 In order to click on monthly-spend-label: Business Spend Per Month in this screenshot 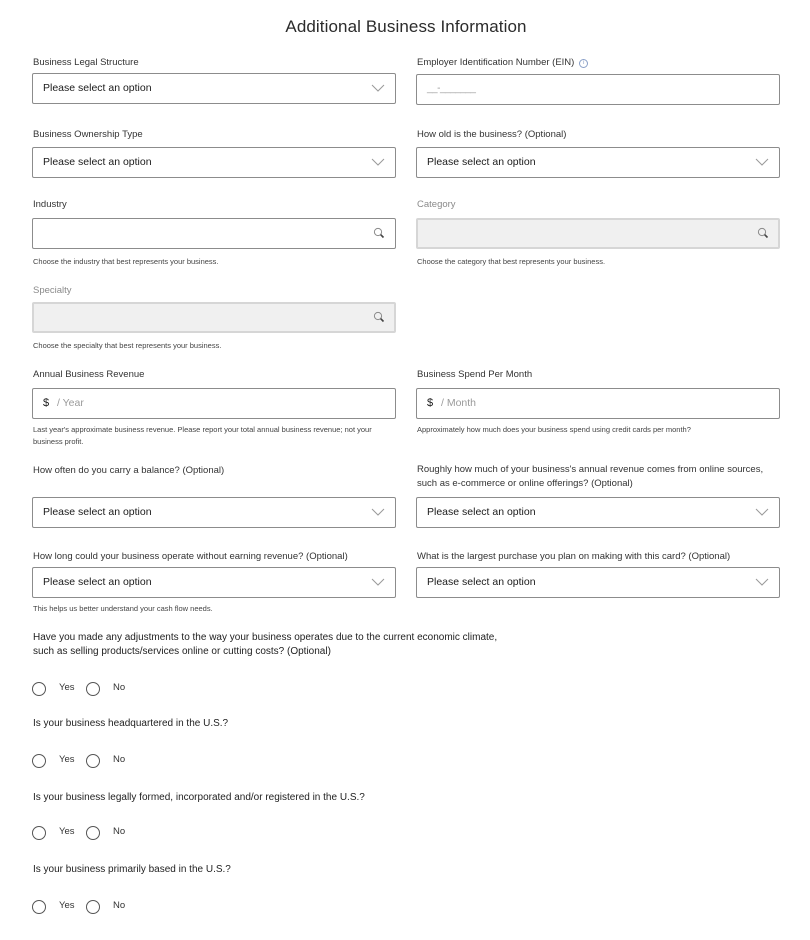, I will do `click(475, 374)`.